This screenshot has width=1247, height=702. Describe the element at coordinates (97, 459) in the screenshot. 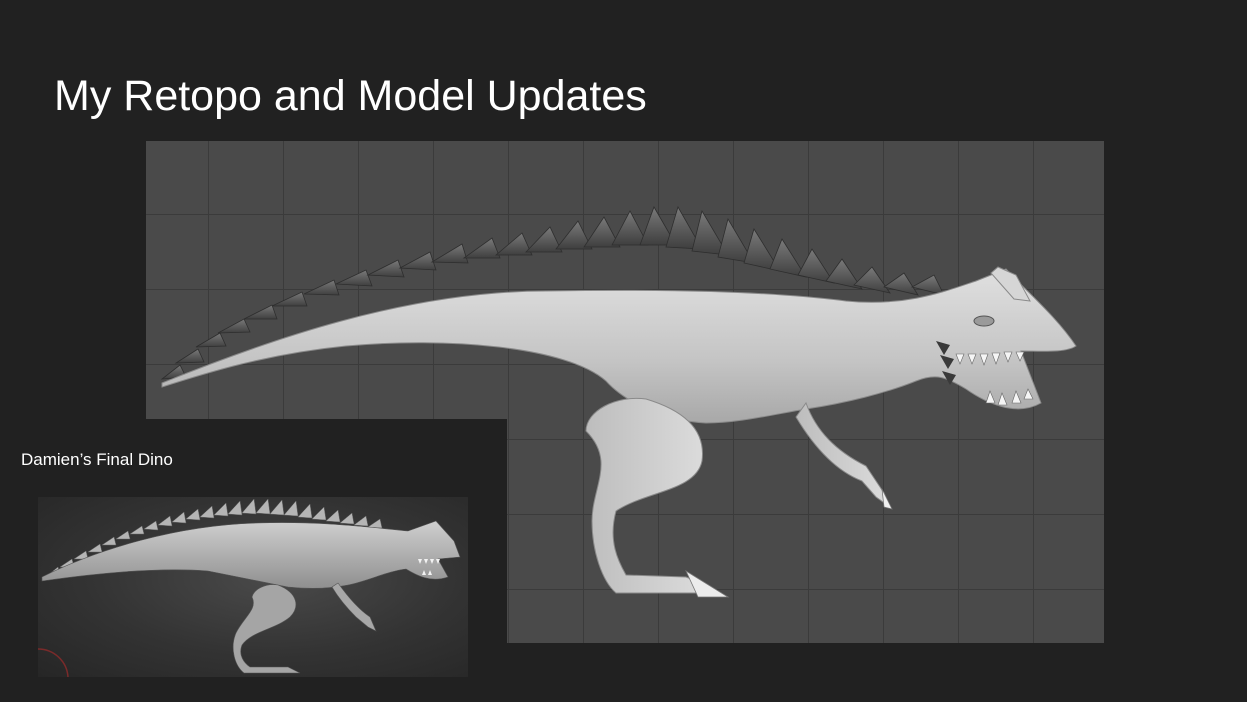

I see `reference-caption: Damien’s Final Dino` at that location.